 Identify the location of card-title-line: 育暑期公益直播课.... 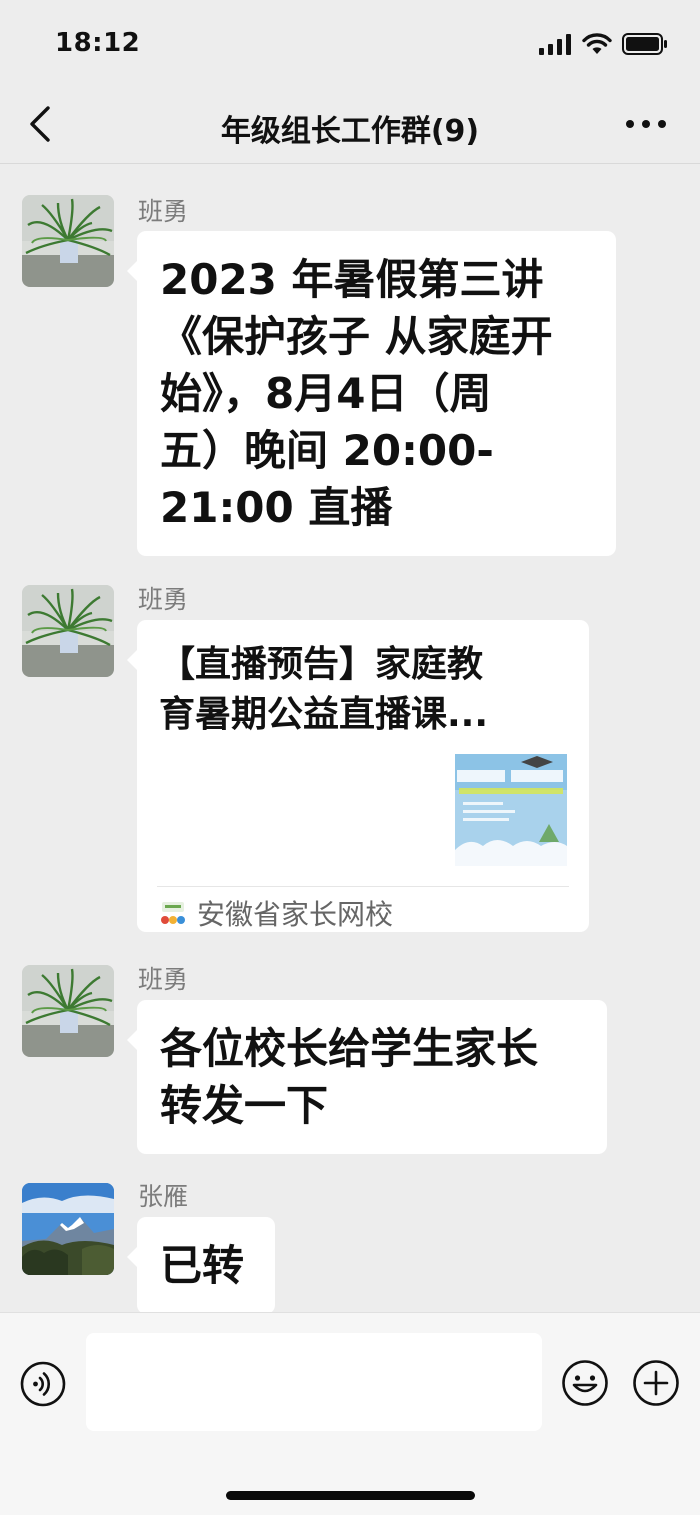
(324, 714).